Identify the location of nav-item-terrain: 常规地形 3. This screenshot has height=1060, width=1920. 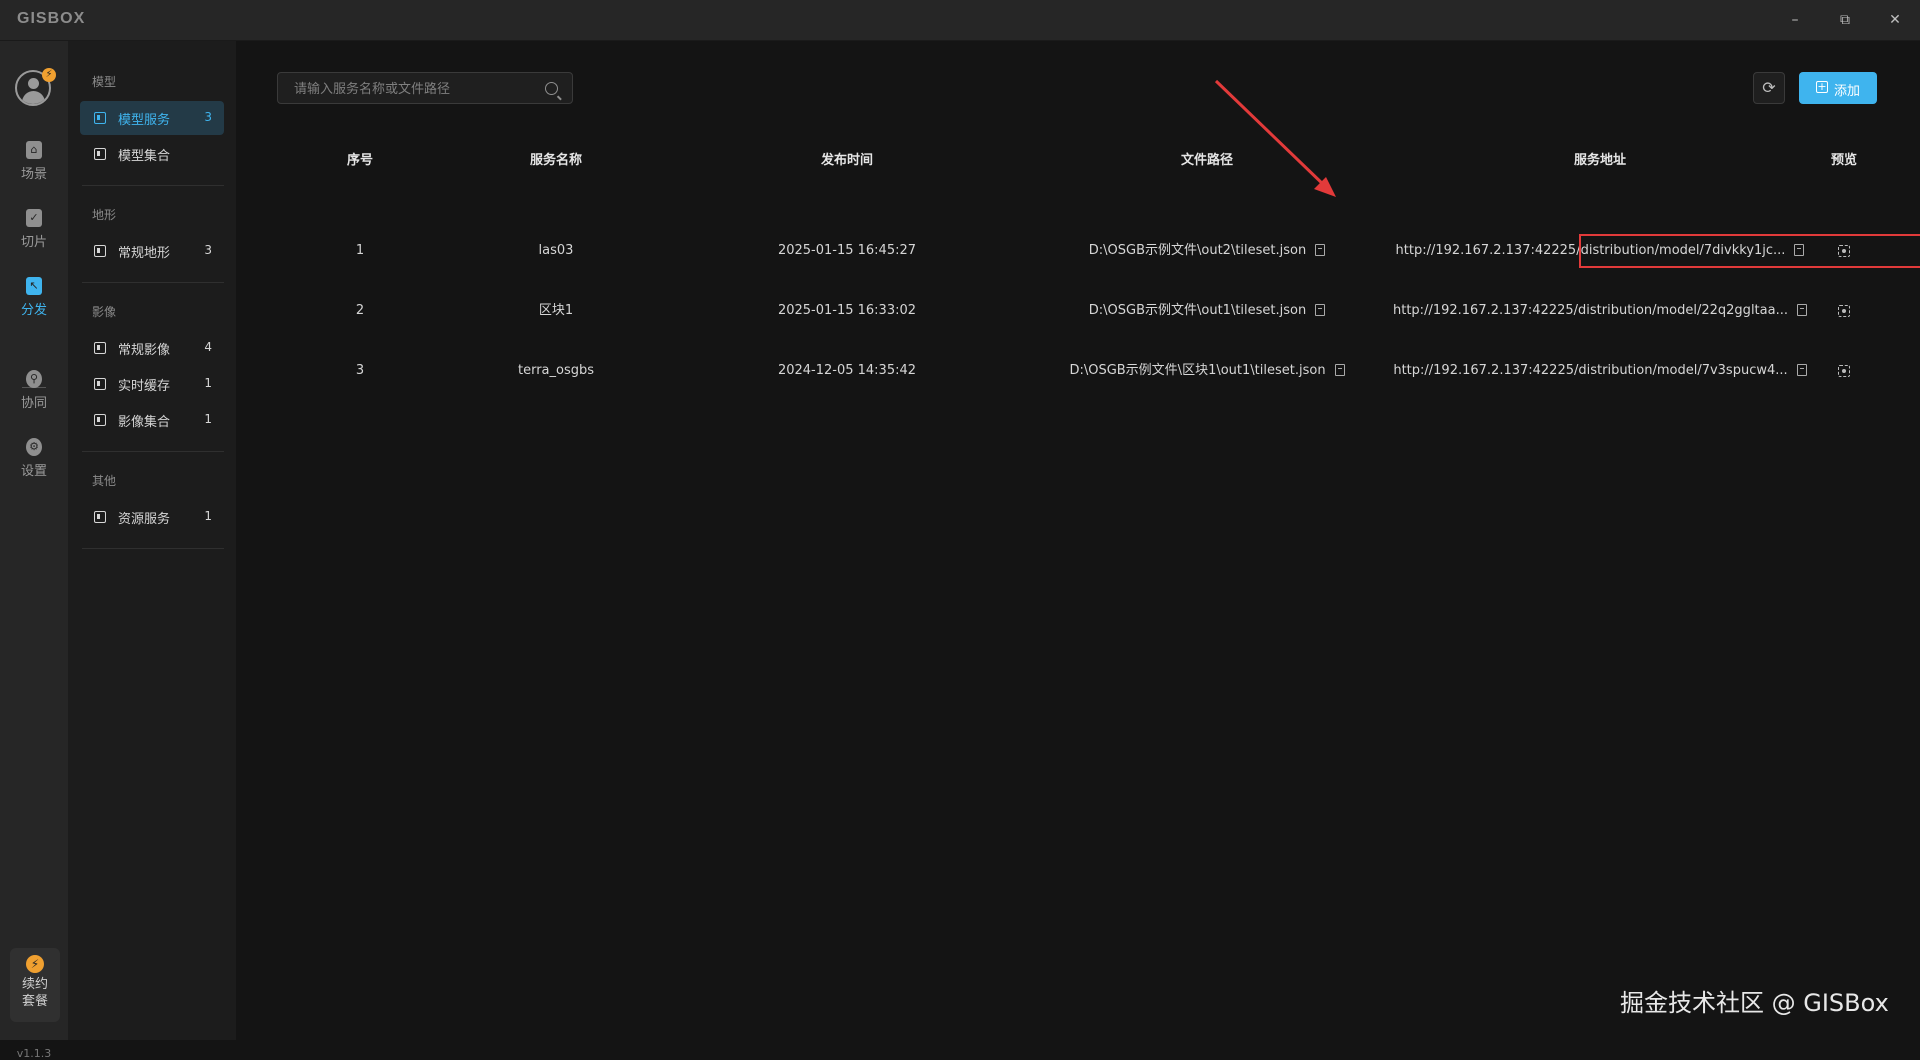
(152, 251).